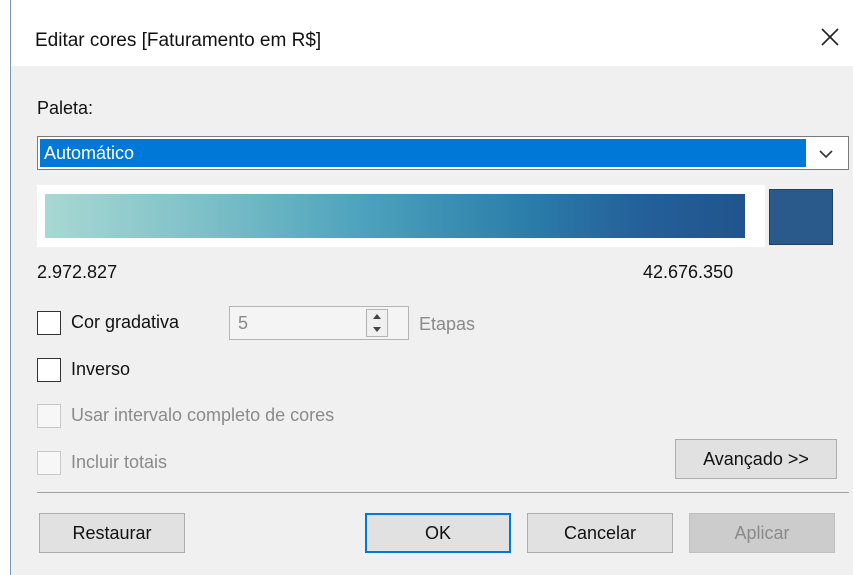 Image resolution: width=853 pixels, height=575 pixels. I want to click on title-bar: Editar cores [Faturamento em R$], so click(432, 33).